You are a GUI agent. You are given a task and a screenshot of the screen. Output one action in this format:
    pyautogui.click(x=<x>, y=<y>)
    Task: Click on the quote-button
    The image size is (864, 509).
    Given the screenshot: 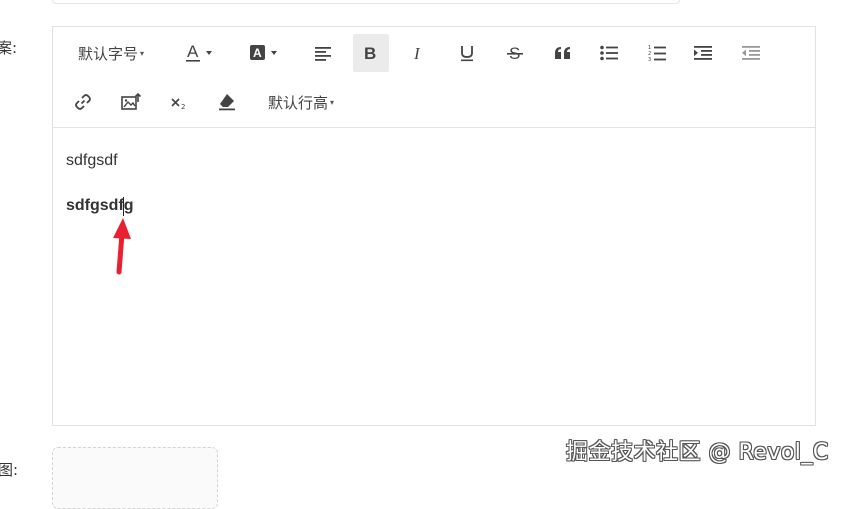 What is the action you would take?
    pyautogui.click(x=563, y=53)
    